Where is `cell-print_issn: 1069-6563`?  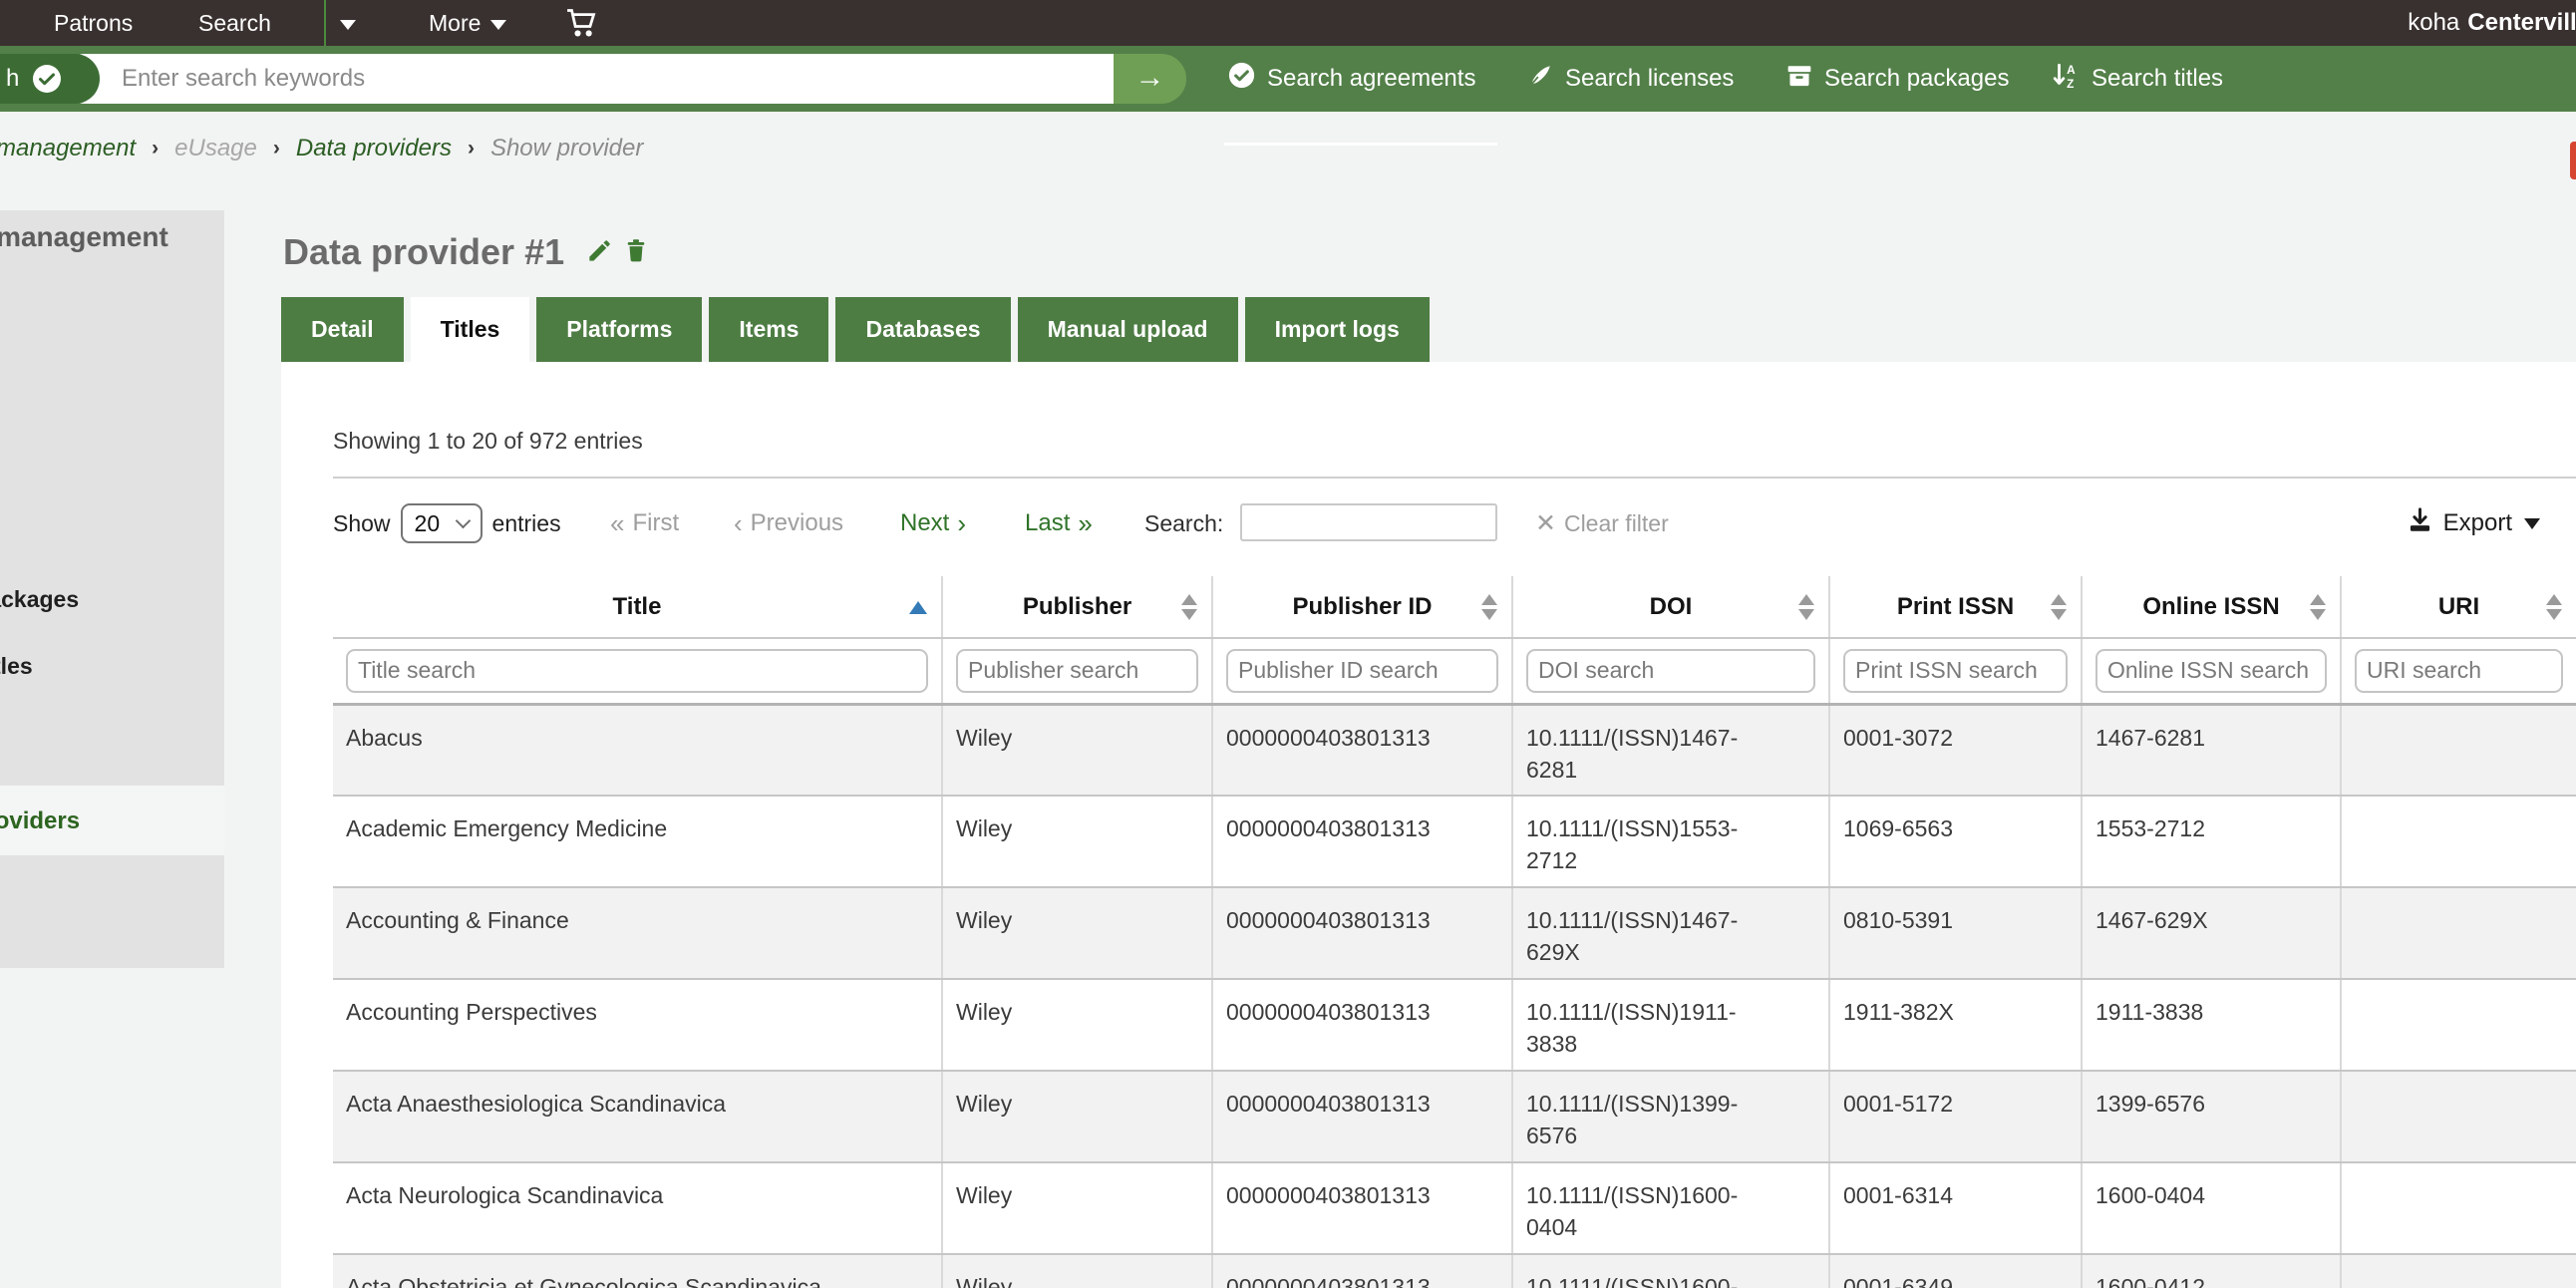 cell-print_issn: 1069-6563 is located at coordinates (1956, 842).